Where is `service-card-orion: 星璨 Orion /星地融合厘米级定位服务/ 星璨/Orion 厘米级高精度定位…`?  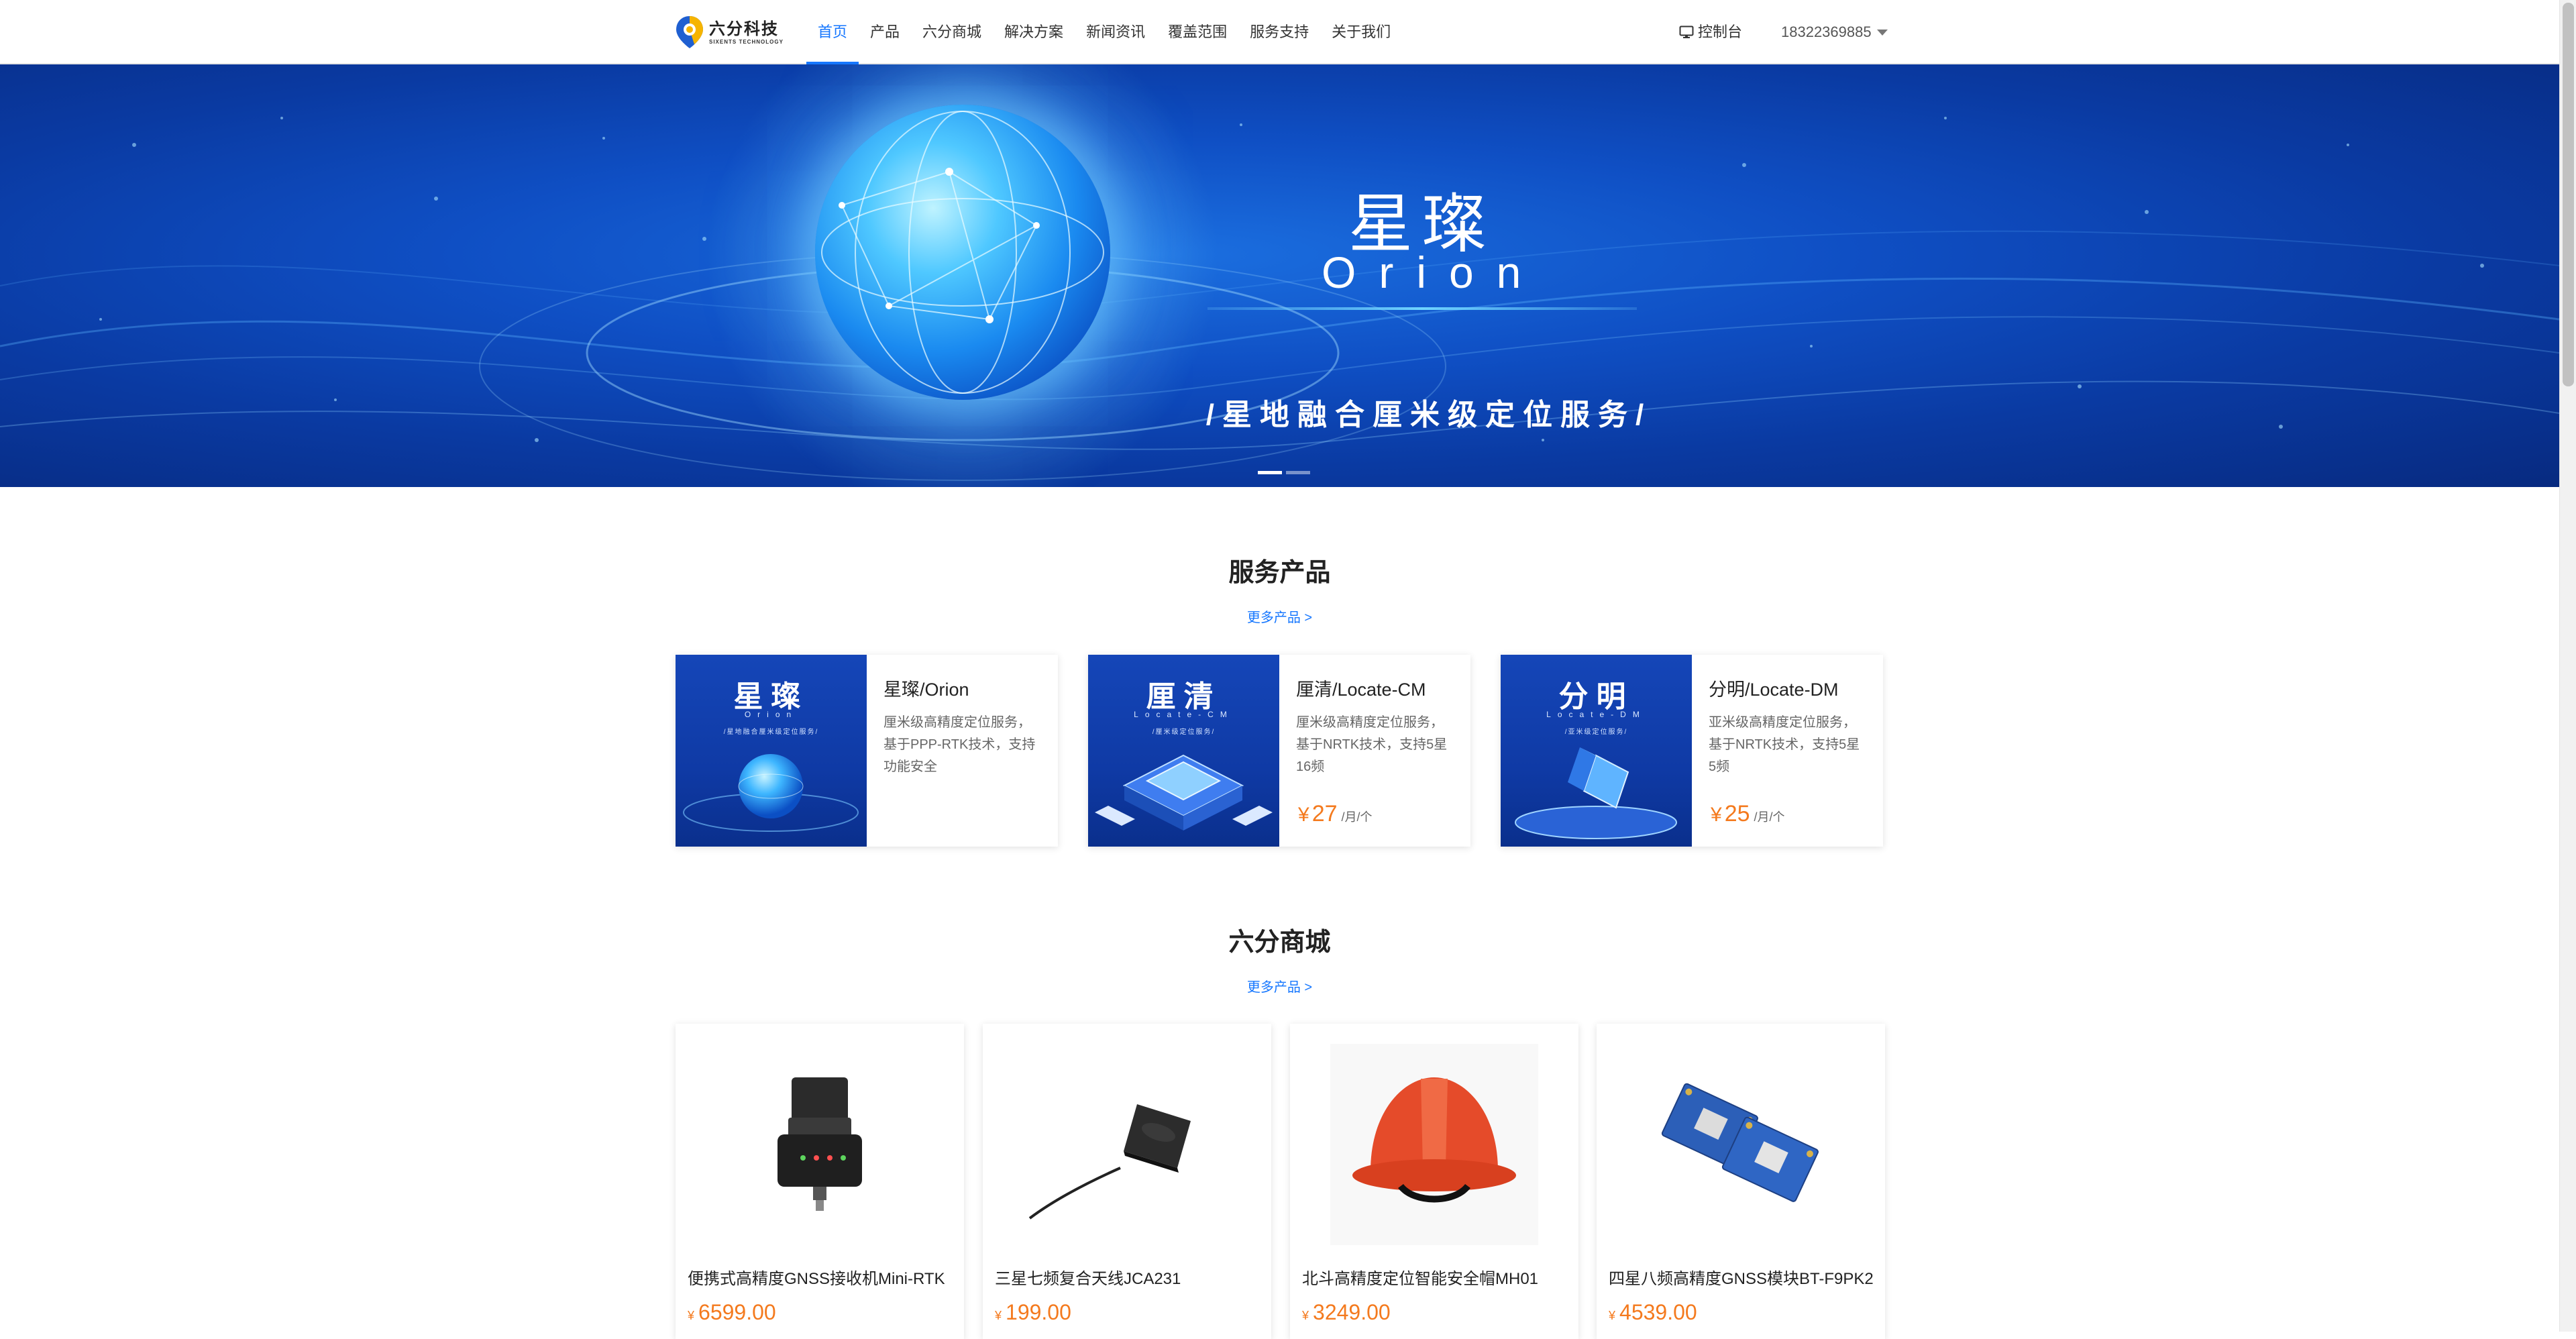 service-card-orion: 星璨 Orion /星地融合厘米级定位服务/ 星璨/Orion 厘米级高精度定位… is located at coordinates (867, 751).